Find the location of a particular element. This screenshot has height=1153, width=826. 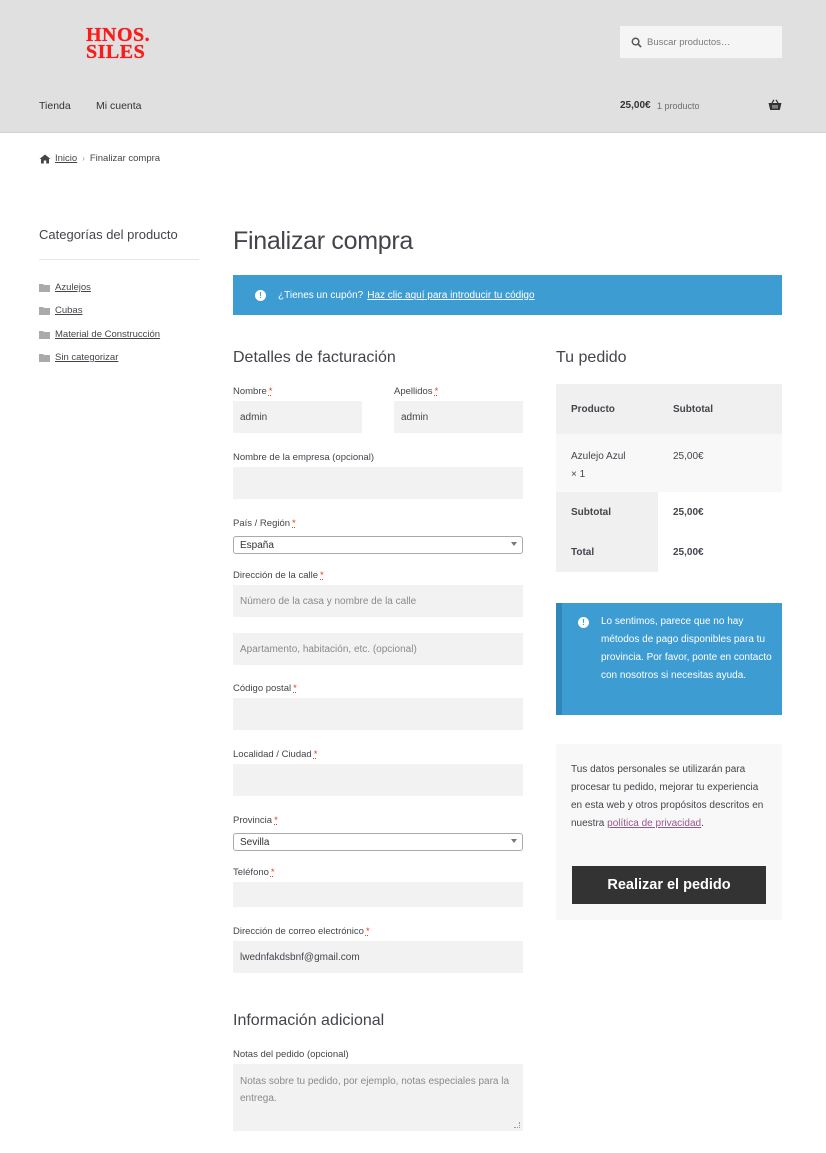

pais-label: País / Región * is located at coordinates (264, 523).